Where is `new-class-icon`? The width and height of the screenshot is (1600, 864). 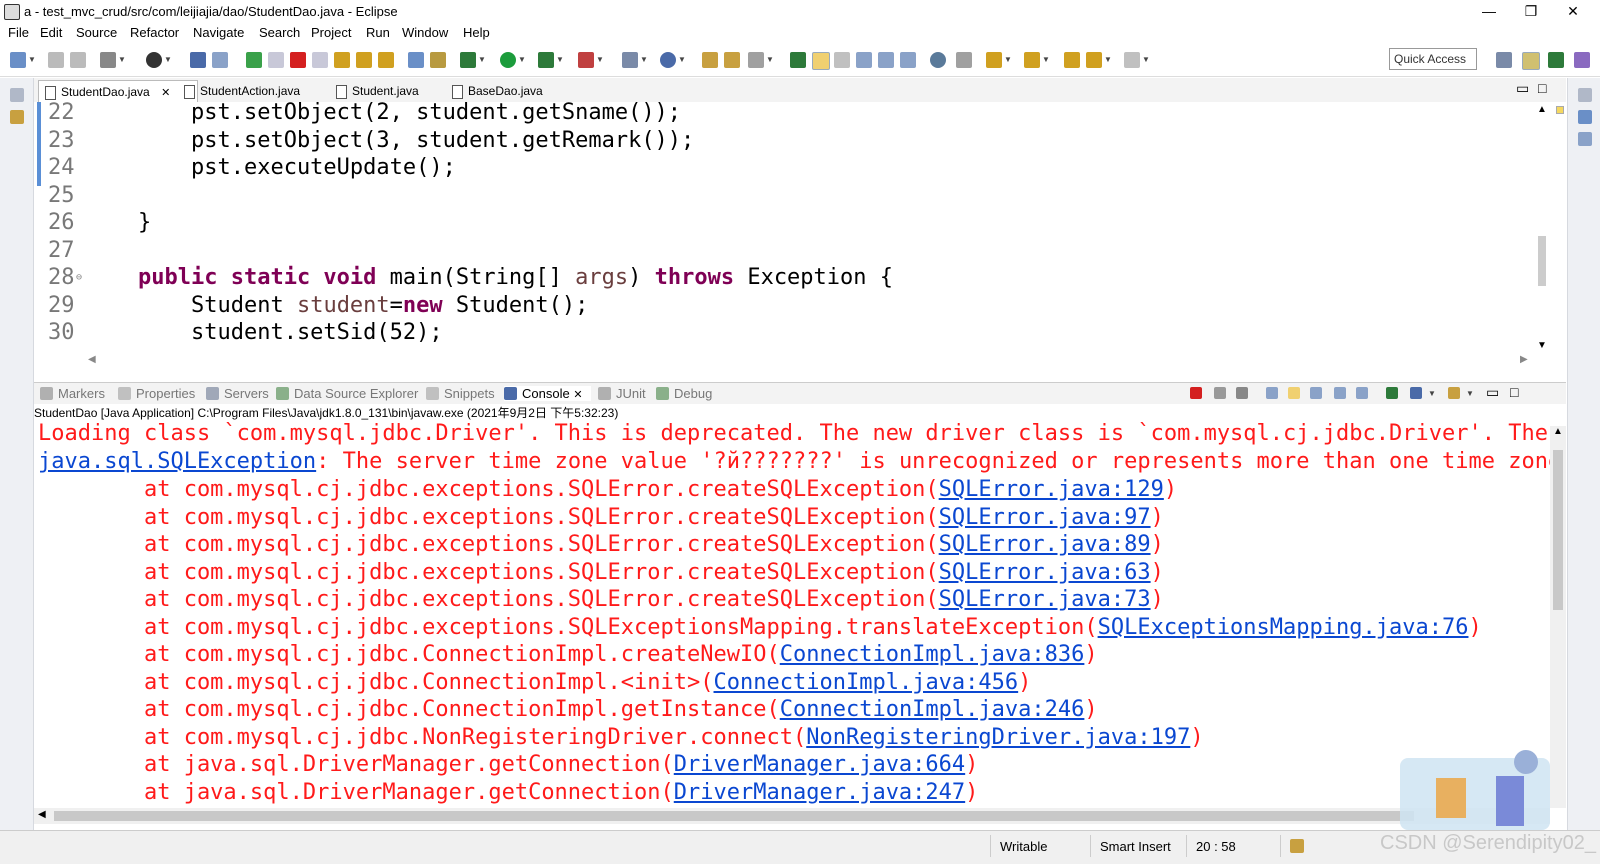
new-class-icon is located at coordinates (668, 60).